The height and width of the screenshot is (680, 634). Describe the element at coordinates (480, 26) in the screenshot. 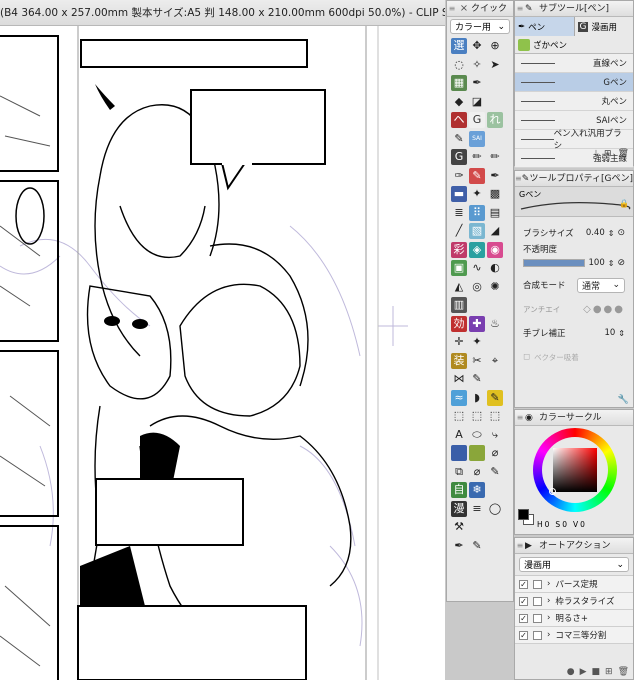

I see `quick-set-dropdown: カラー用 ⌄` at that location.